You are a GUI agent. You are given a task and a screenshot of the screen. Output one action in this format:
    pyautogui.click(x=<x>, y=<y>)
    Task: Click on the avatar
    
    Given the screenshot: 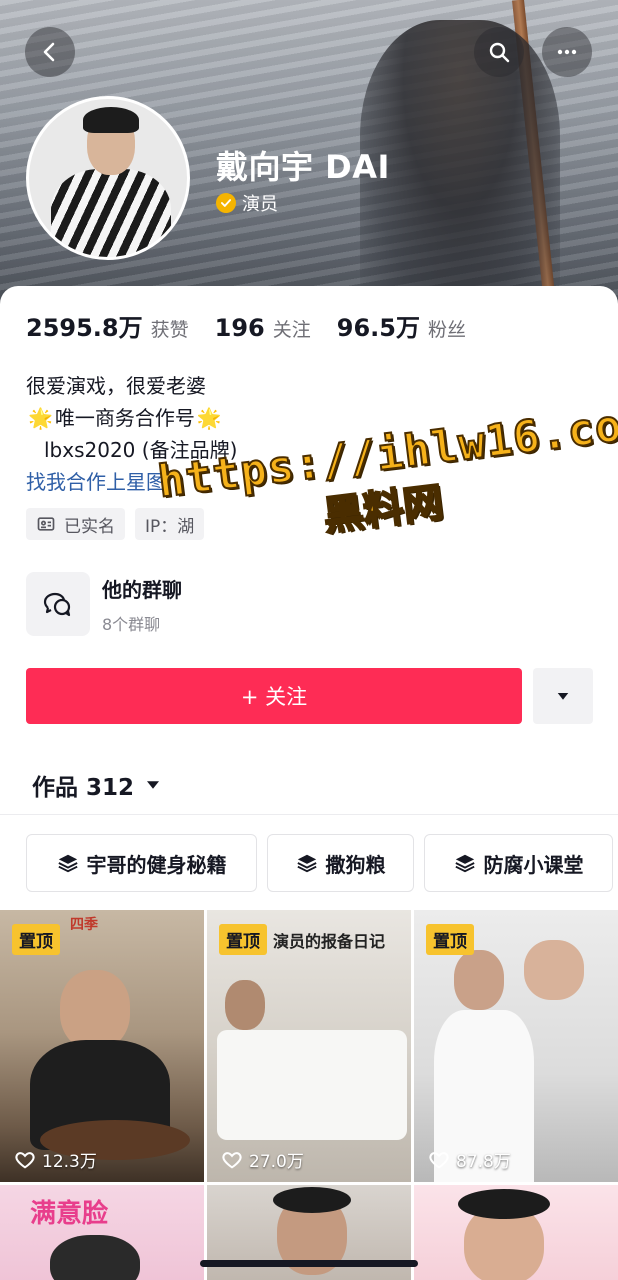 What is the action you would take?
    pyautogui.click(x=108, y=178)
    